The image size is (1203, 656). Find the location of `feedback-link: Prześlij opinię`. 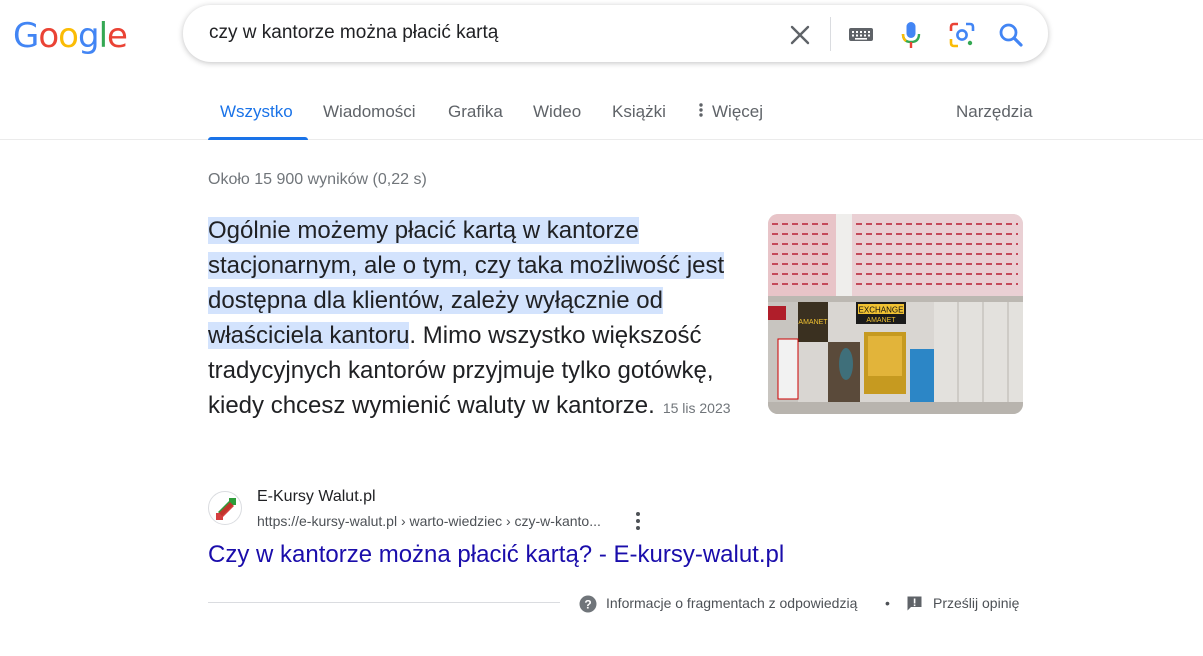

feedback-link: Prześlij opinię is located at coordinates (976, 603).